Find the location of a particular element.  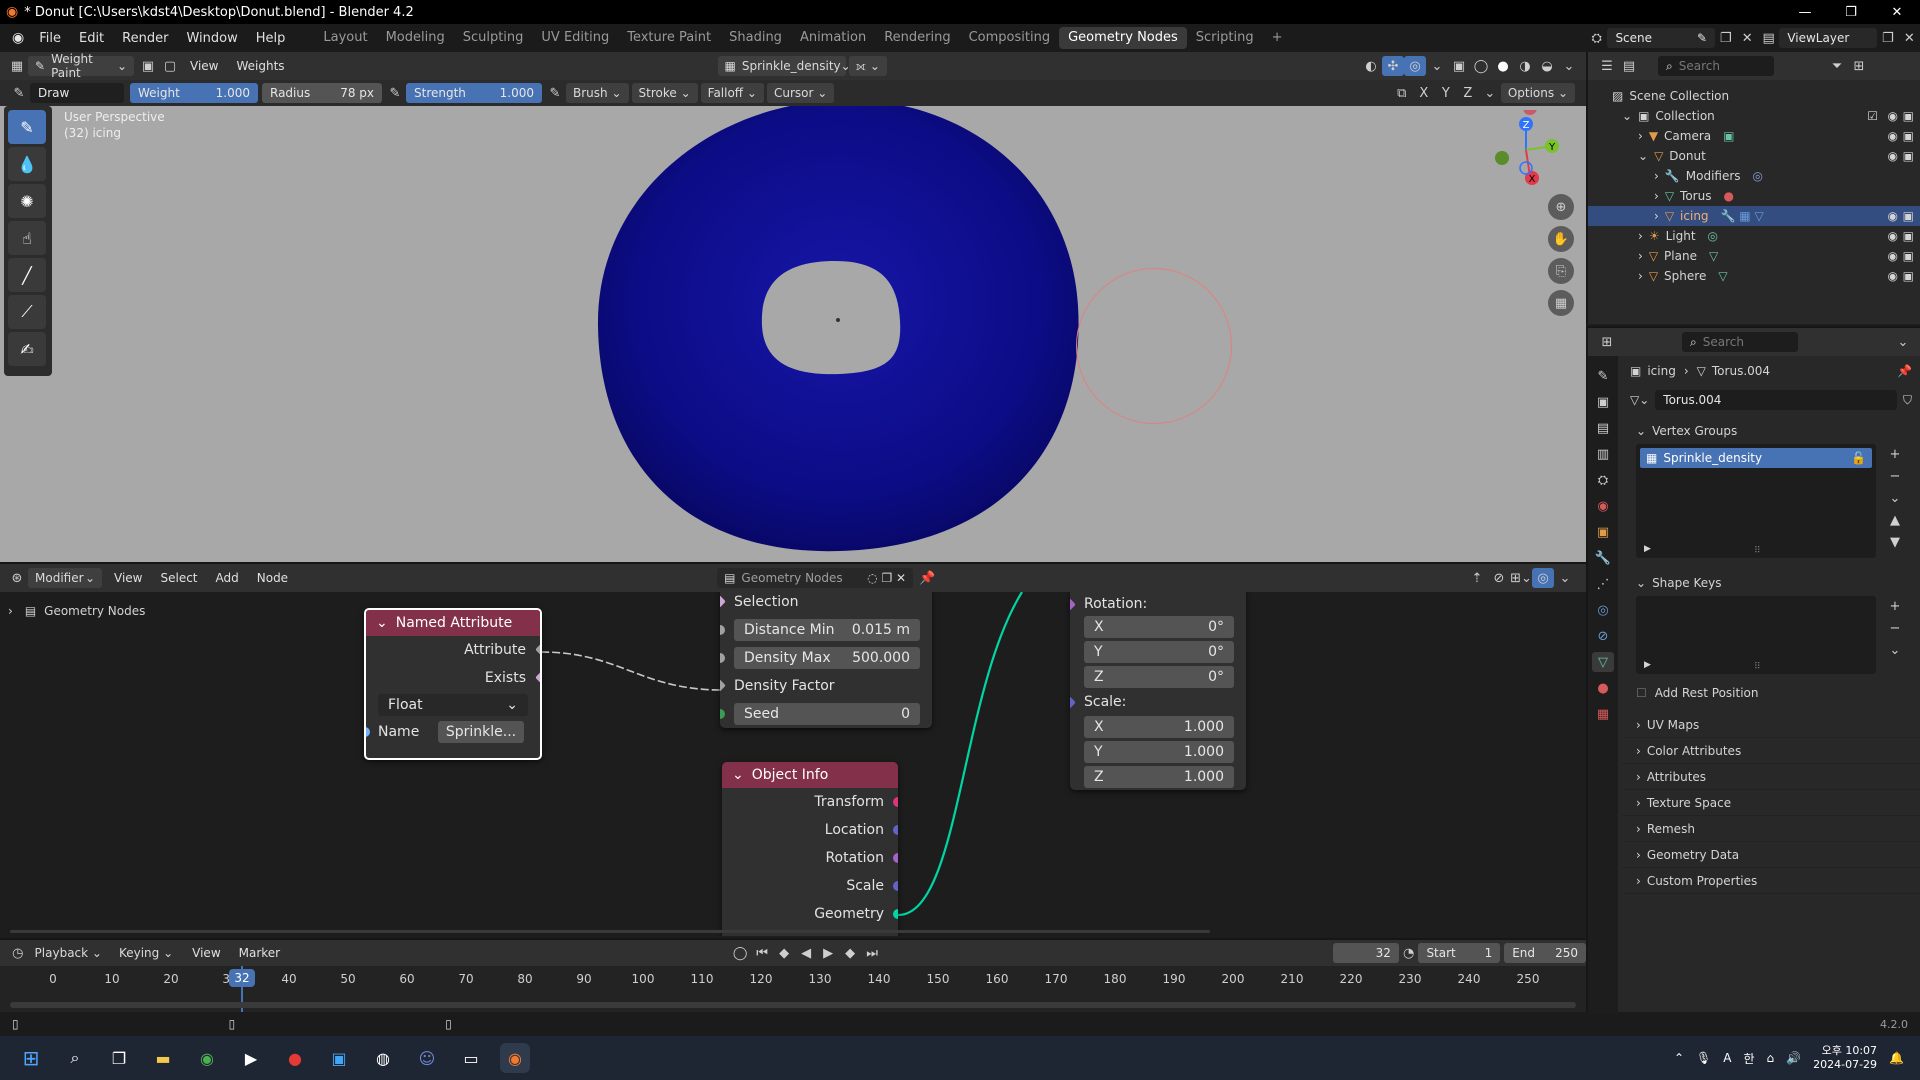

outliner-item-torus: › ▽ Torus ● is located at coordinates (1766, 196).